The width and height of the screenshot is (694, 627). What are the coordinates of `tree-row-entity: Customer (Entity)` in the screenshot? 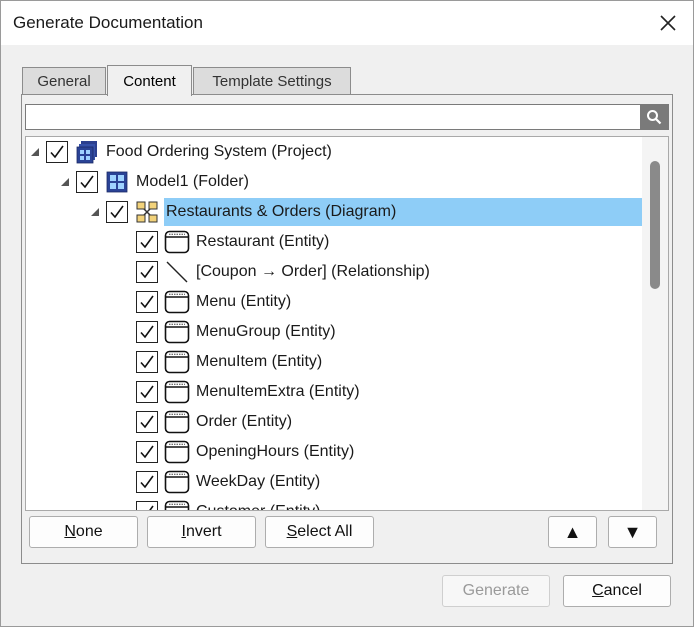 It's located at (402, 503).